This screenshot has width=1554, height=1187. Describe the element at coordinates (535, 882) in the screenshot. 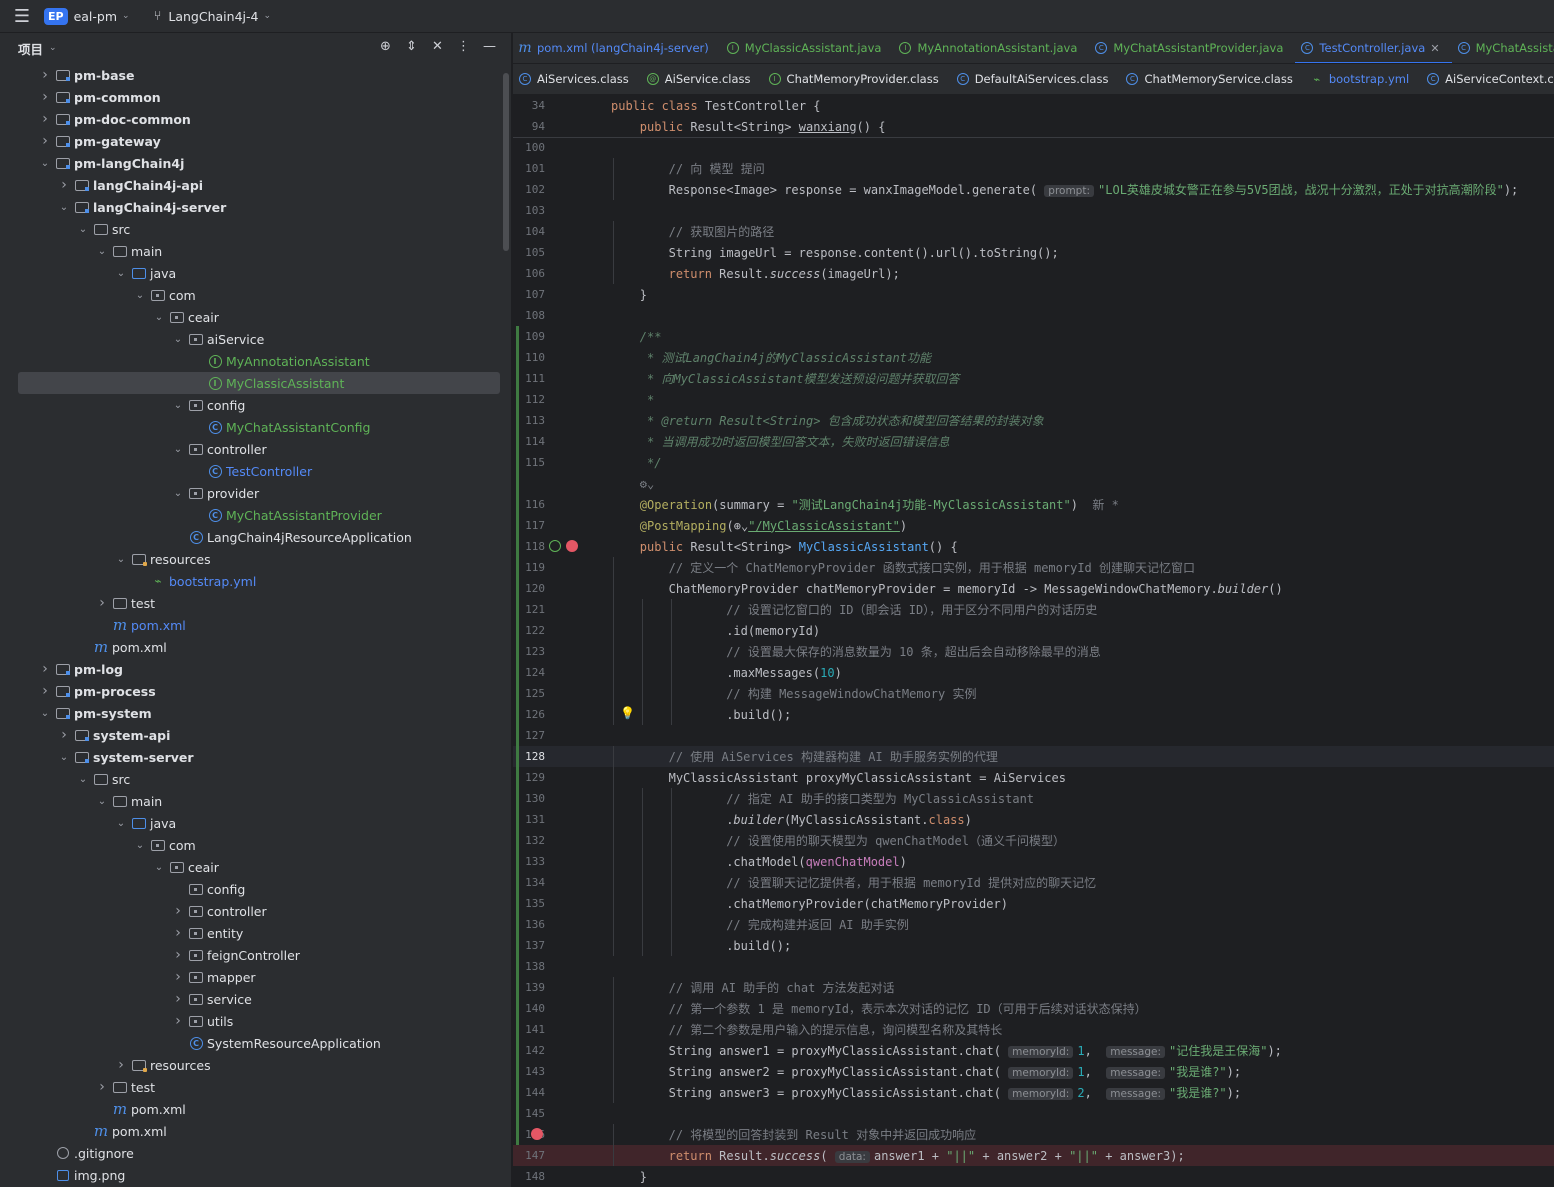

I see `line-number: 134` at that location.